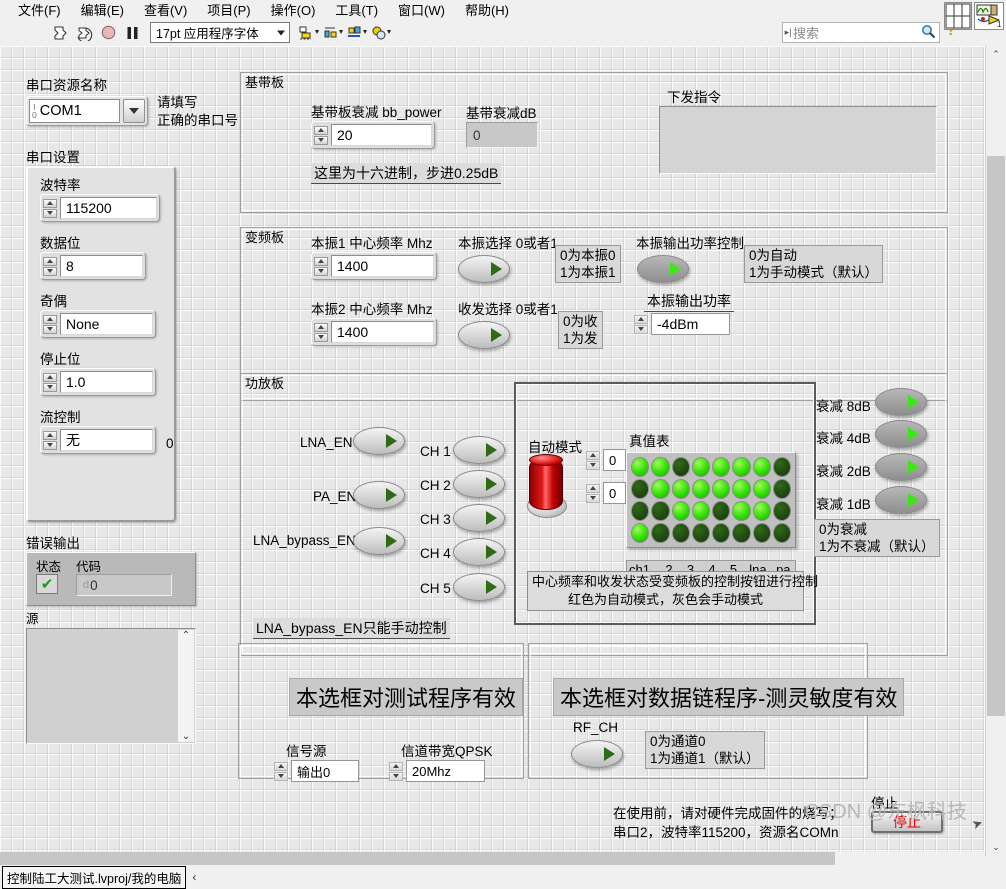 The image size is (1006, 889). What do you see at coordinates (445, 771) in the screenshot?
I see `bandwidth-value: 20Mhz` at bounding box center [445, 771].